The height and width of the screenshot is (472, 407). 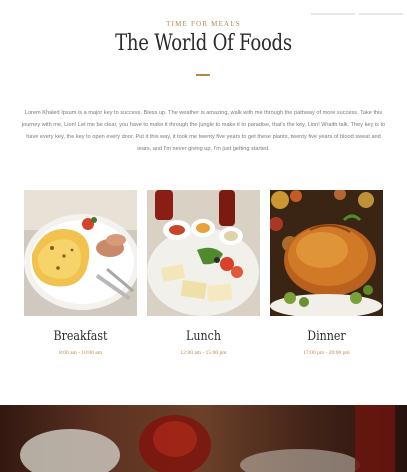 What do you see at coordinates (80, 253) in the screenshot?
I see `breakfast-image` at bounding box center [80, 253].